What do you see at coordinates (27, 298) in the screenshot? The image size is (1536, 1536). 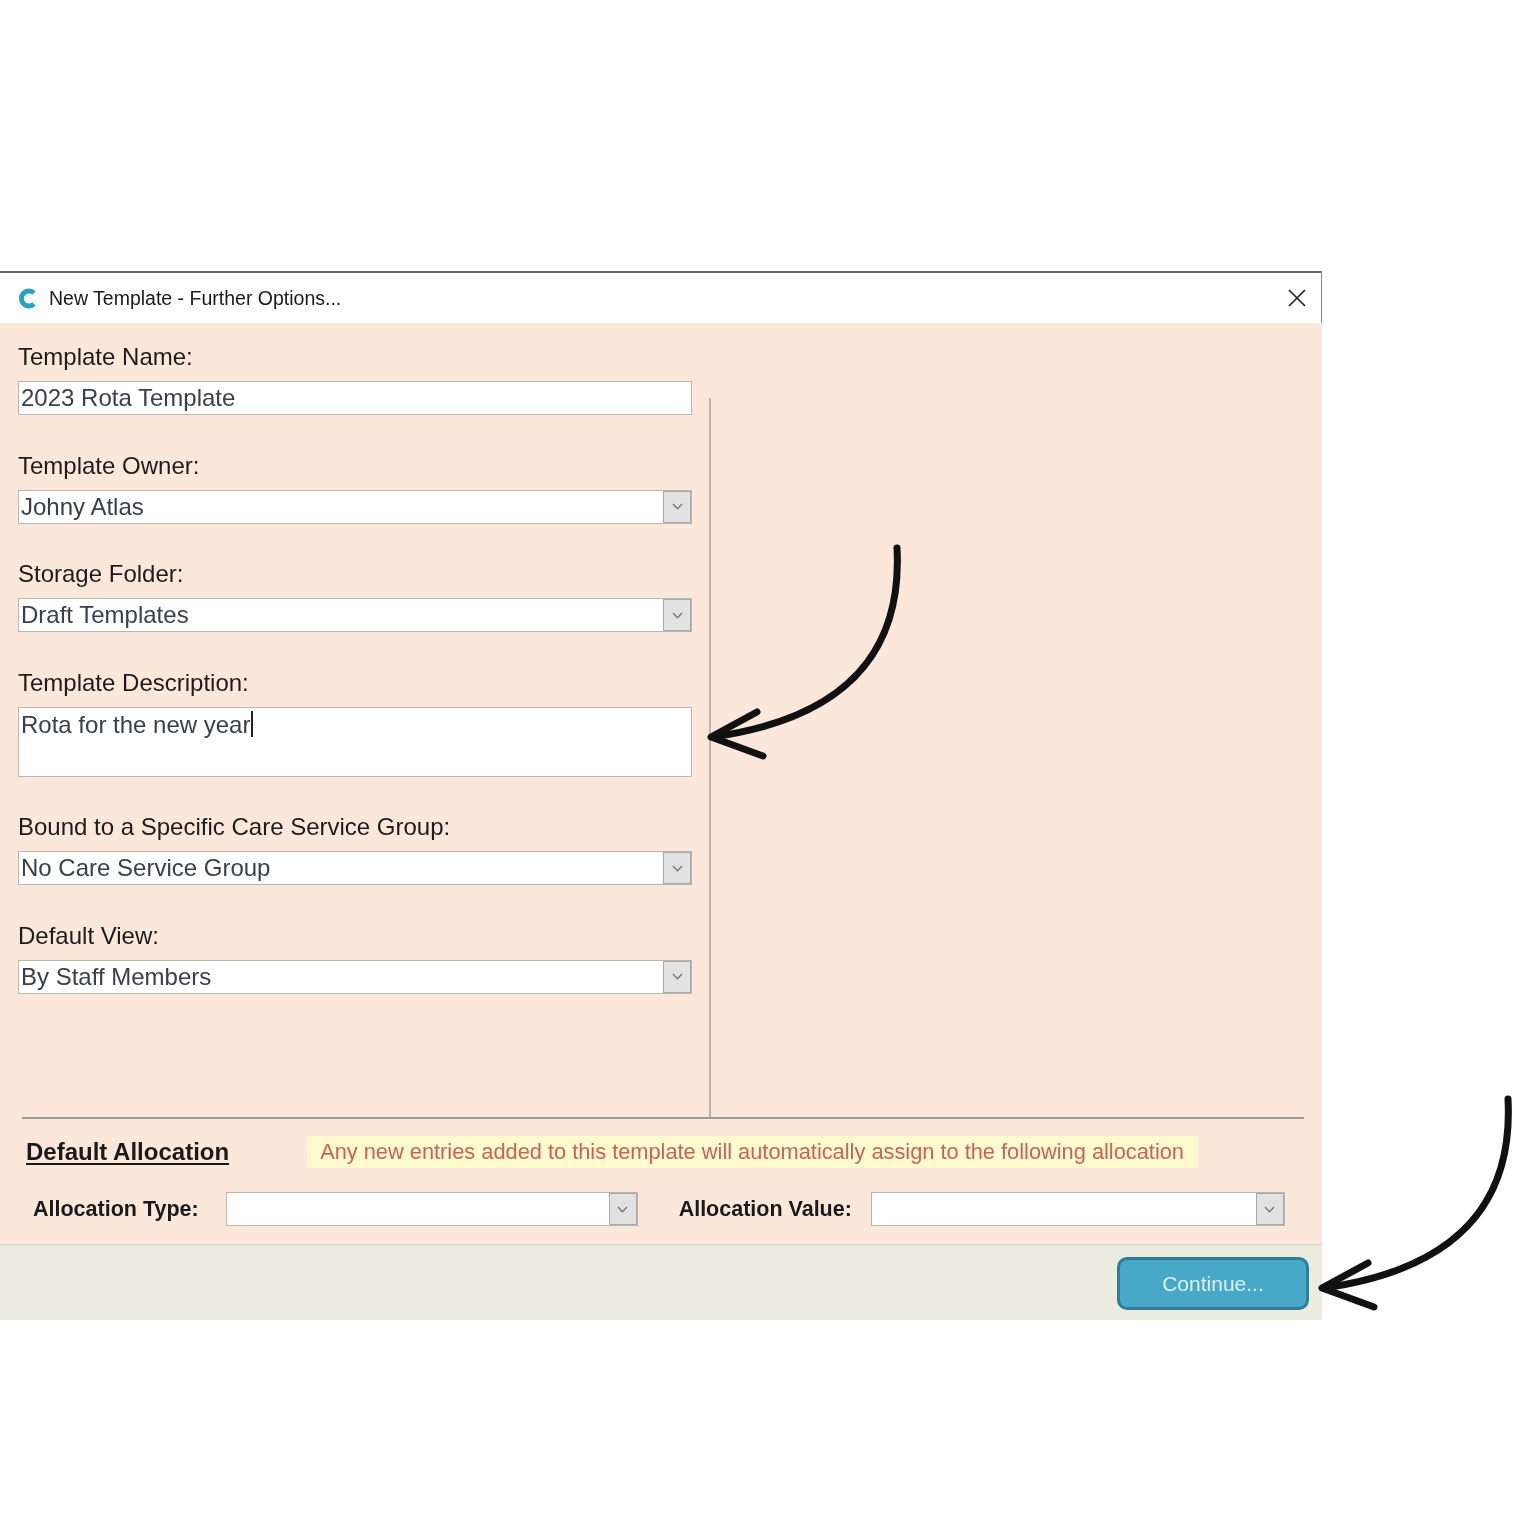 I see `logo-icon` at bounding box center [27, 298].